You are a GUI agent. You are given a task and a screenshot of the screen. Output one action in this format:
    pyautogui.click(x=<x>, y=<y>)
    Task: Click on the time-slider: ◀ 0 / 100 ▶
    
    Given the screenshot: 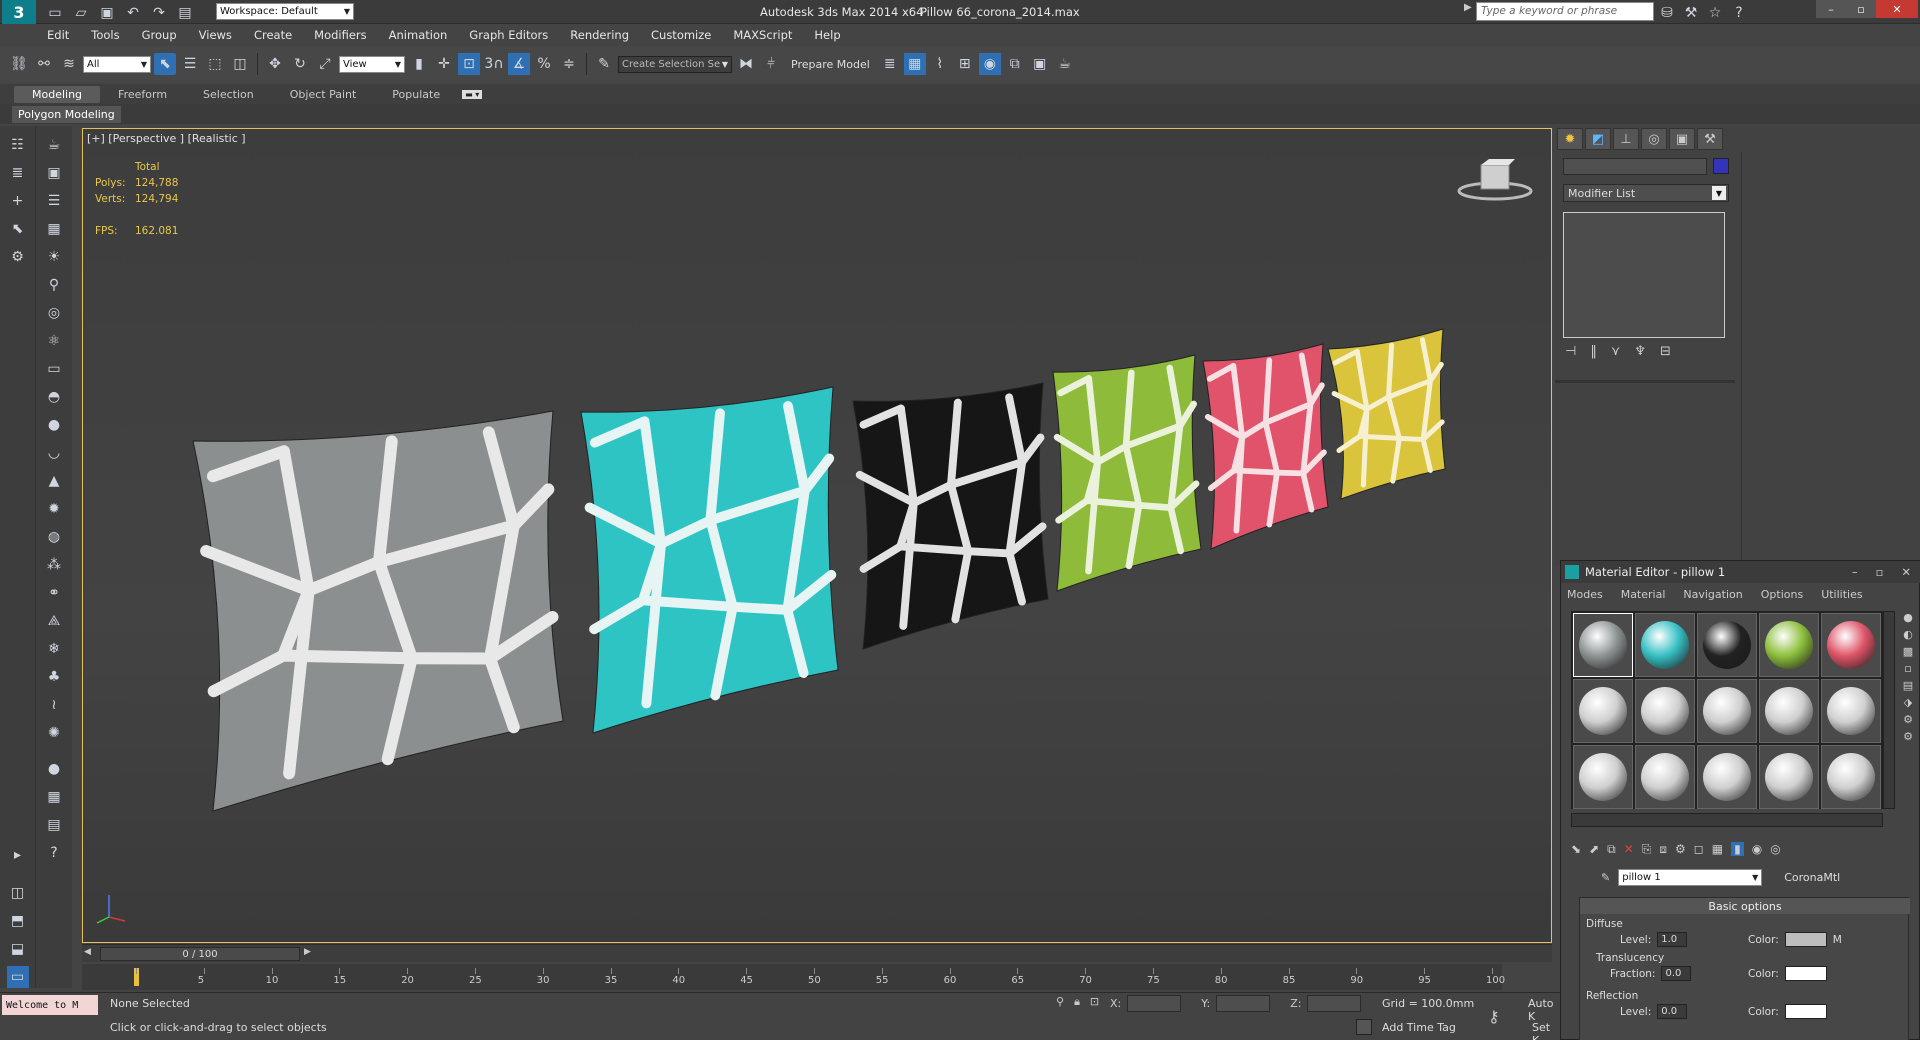 What is the action you would take?
    pyautogui.click(x=817, y=953)
    